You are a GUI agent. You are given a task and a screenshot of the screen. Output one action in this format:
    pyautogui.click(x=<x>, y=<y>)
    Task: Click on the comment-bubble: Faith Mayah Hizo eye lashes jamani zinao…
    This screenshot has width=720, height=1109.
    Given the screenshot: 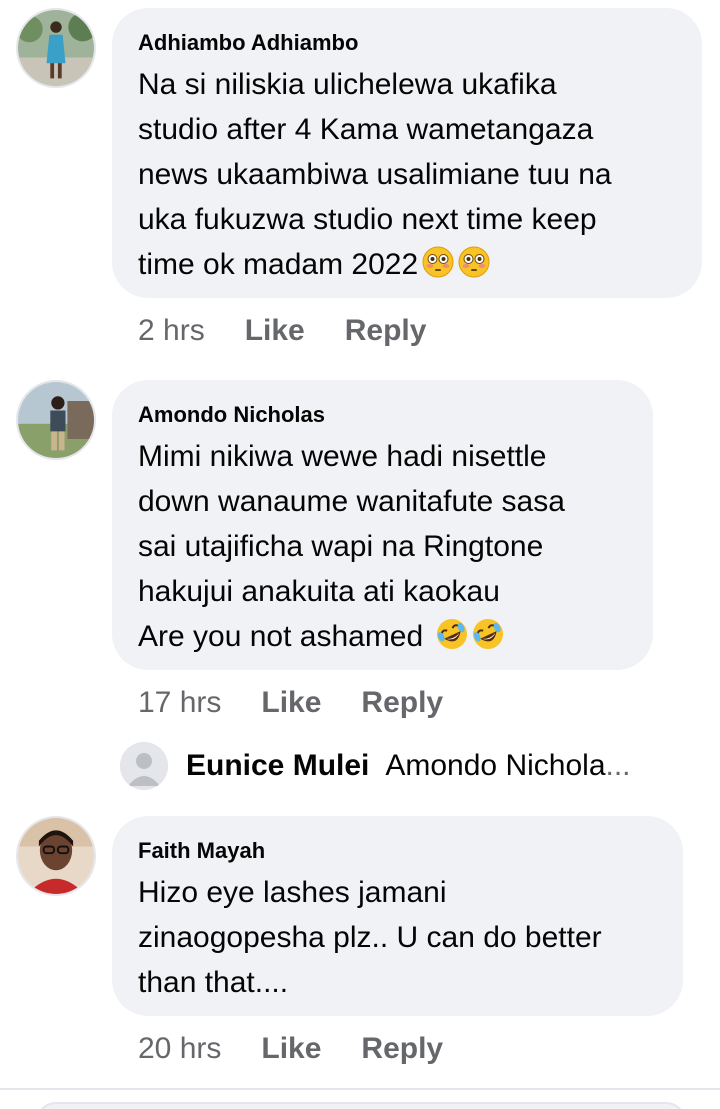 What is the action you would take?
    pyautogui.click(x=397, y=916)
    